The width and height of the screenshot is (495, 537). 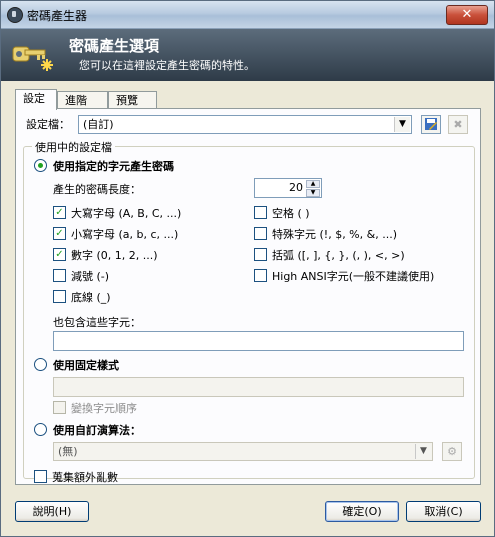 What do you see at coordinates (247, 55) in the screenshot?
I see `banner: 密碼產生選項 您可以在這裡設定產生密碼的特性。` at bounding box center [247, 55].